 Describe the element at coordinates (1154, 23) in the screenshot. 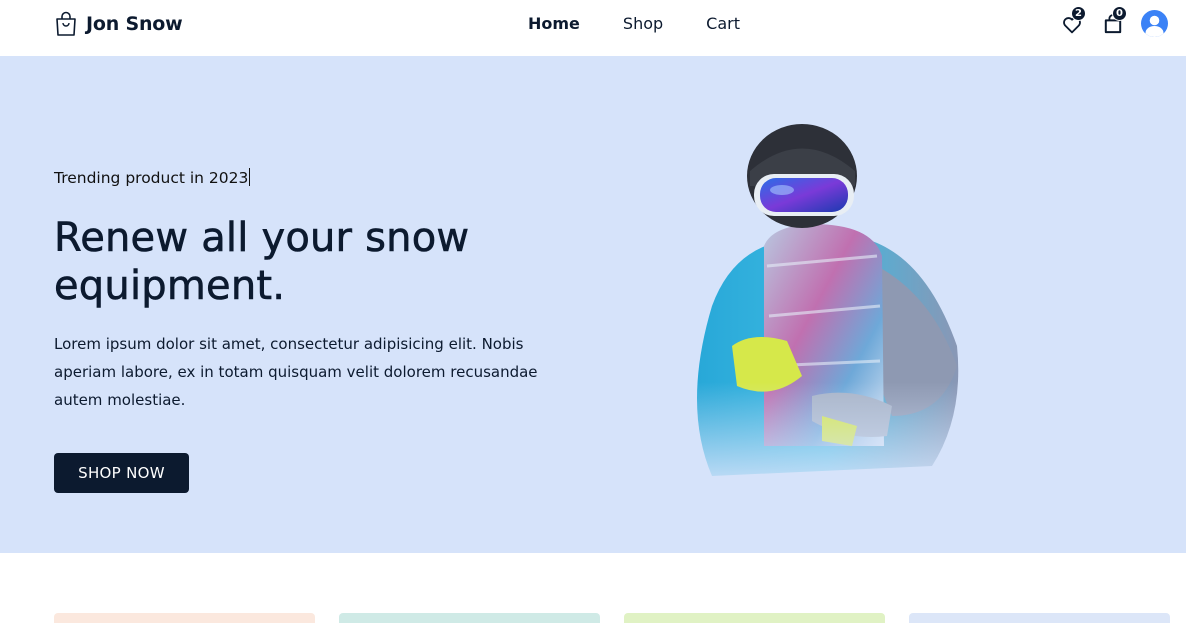

I see `user-avatar-icon` at that location.